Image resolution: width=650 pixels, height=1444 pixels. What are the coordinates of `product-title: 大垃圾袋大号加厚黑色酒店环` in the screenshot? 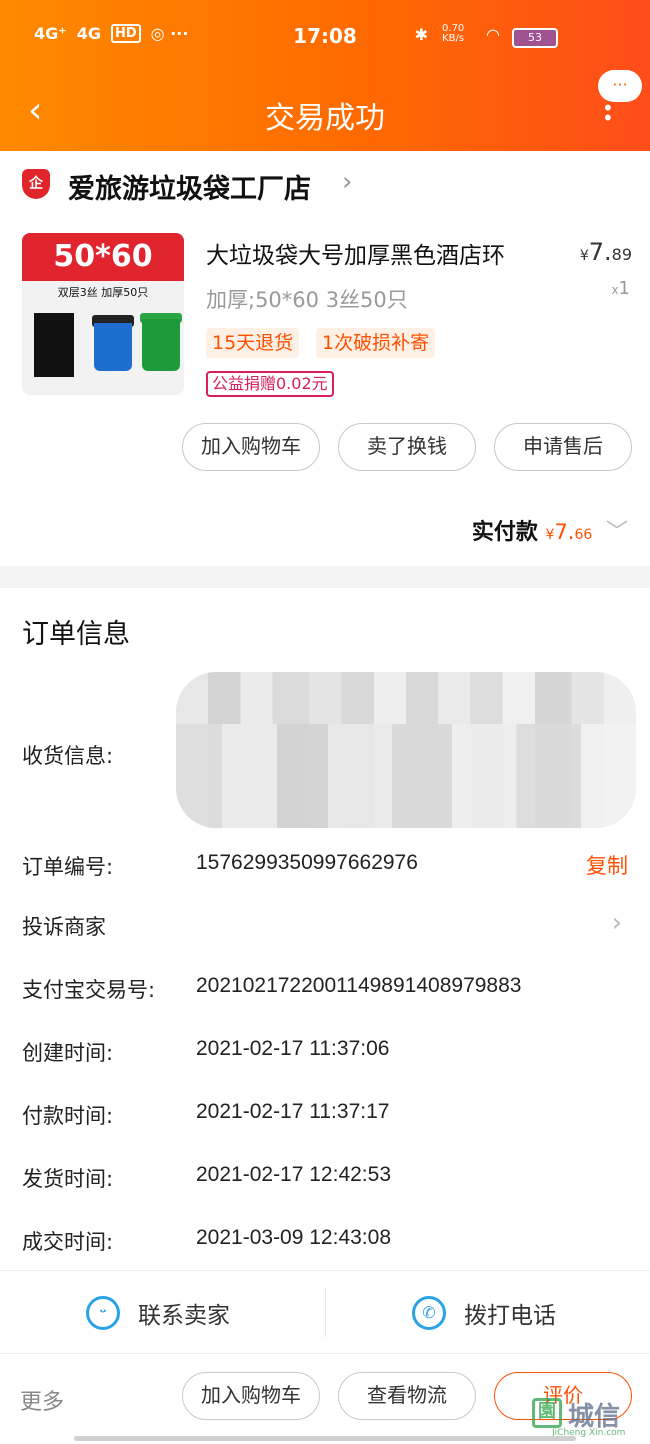 It's located at (355, 253).